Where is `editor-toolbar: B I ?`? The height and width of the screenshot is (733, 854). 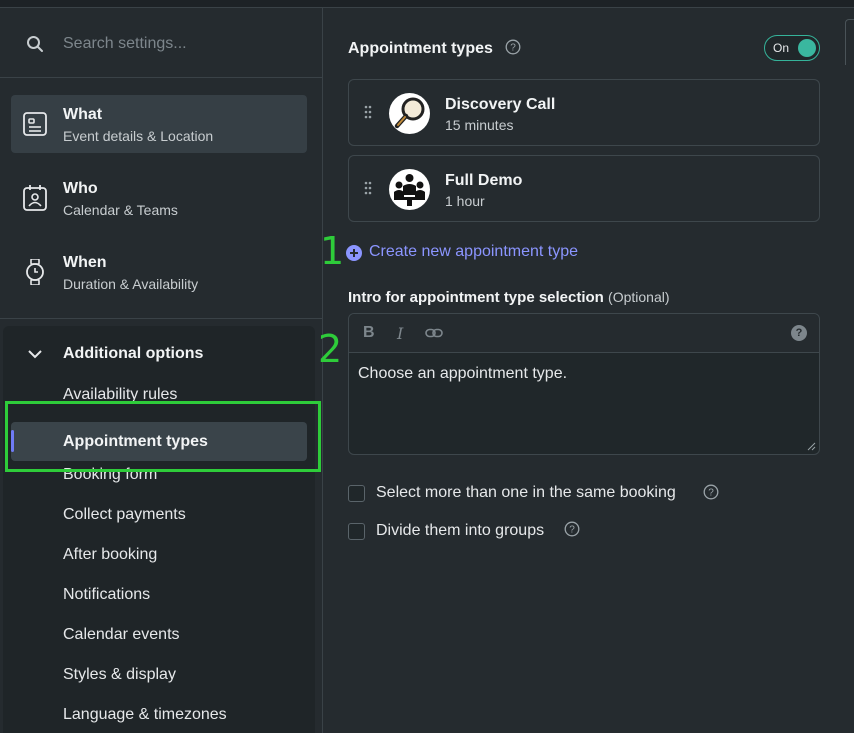 editor-toolbar: B I ? is located at coordinates (584, 333).